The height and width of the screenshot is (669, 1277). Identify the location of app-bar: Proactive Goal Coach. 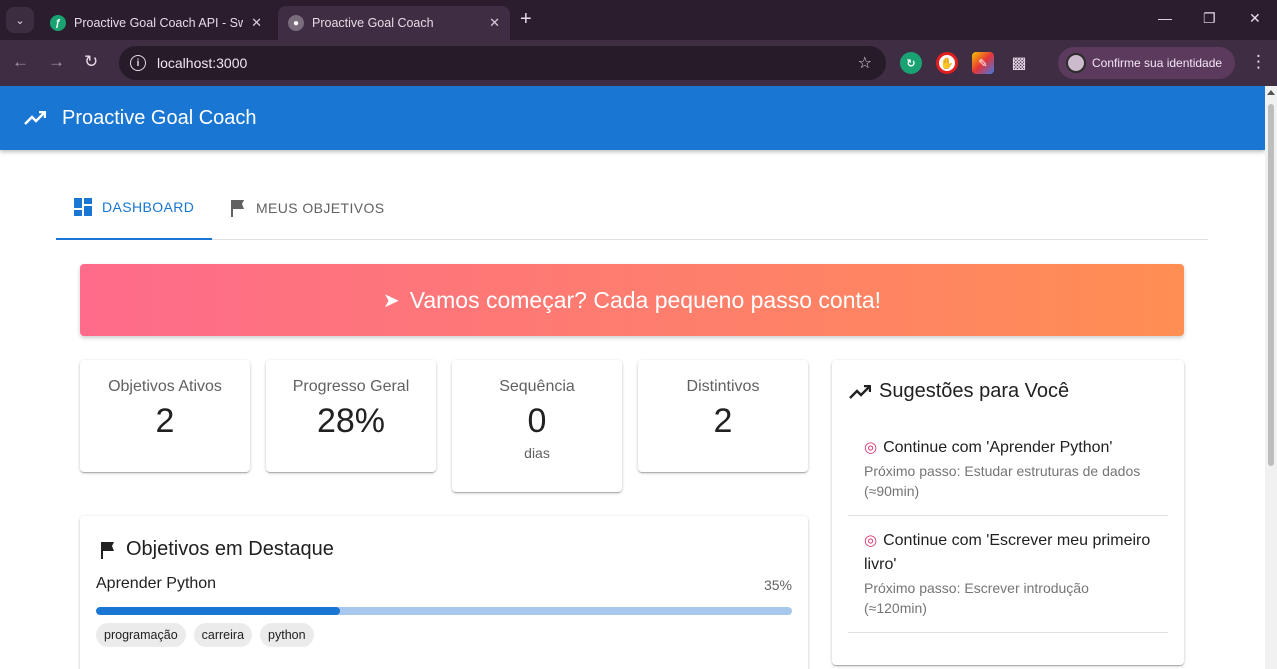
(632, 118).